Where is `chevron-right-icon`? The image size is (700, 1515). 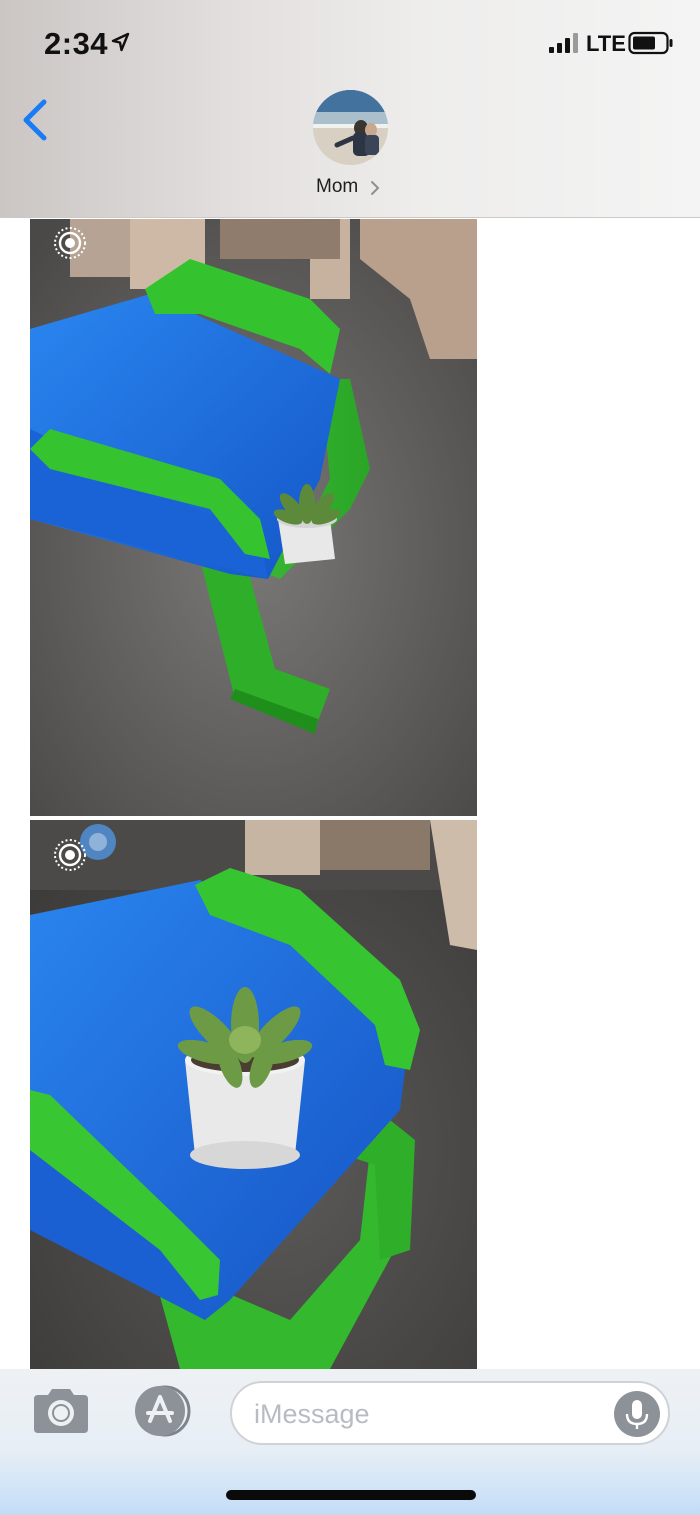 chevron-right-icon is located at coordinates (375, 188).